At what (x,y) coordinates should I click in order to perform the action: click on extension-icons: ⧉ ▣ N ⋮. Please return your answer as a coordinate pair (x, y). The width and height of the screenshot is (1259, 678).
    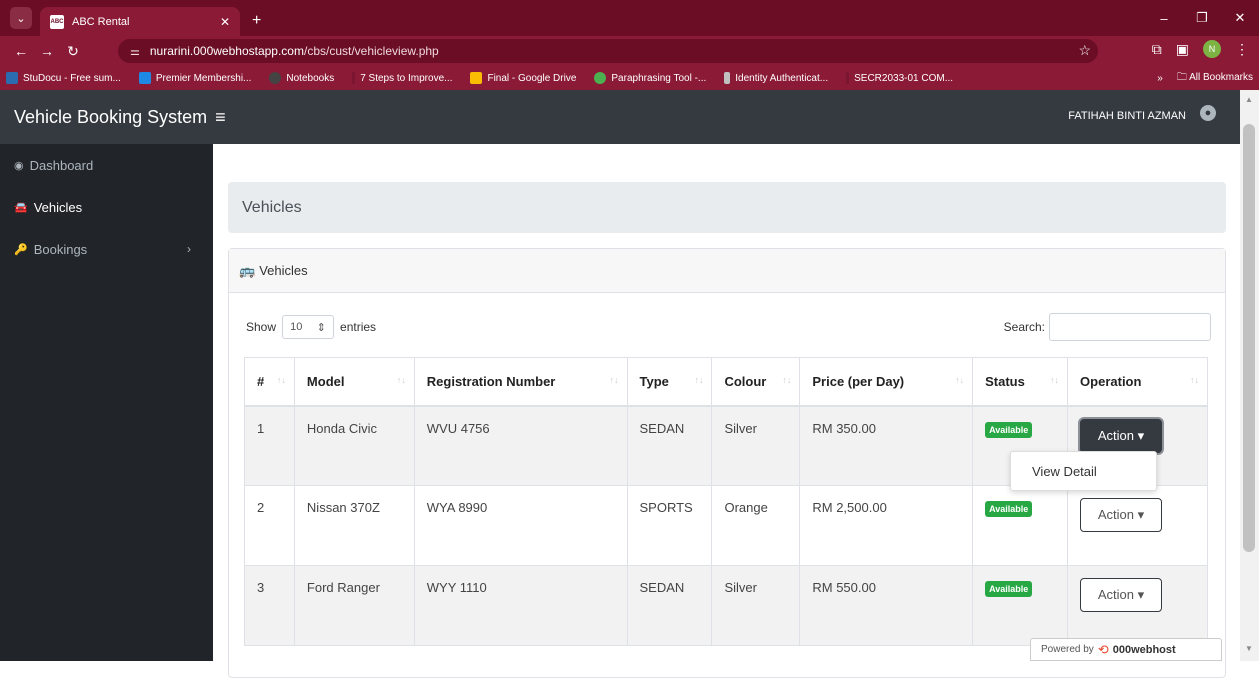
    Looking at the image, I should click on (1200, 49).